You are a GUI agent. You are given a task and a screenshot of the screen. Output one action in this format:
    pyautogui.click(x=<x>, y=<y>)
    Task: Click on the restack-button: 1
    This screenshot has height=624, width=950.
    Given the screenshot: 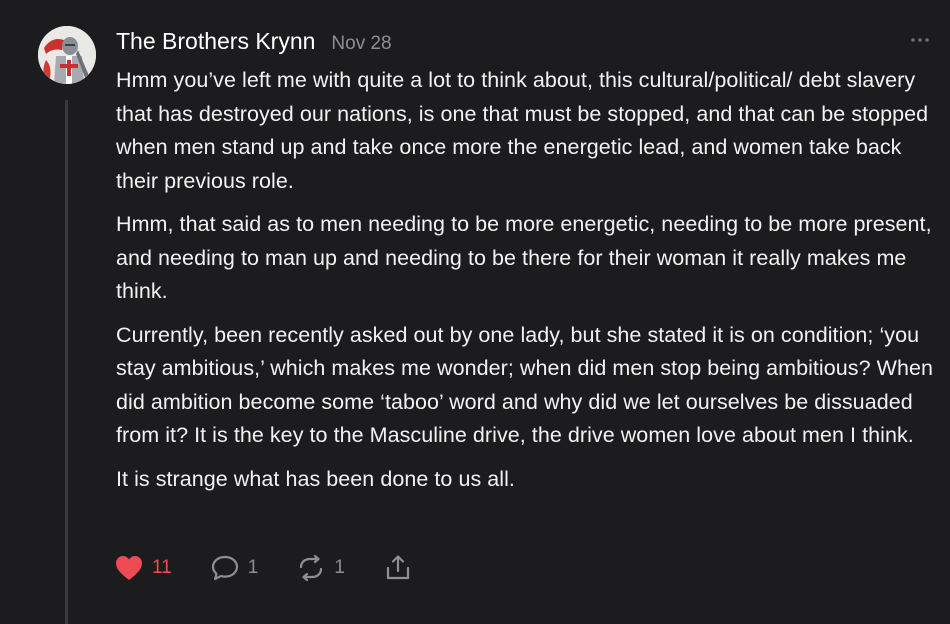 What is the action you would take?
    pyautogui.click(x=320, y=568)
    